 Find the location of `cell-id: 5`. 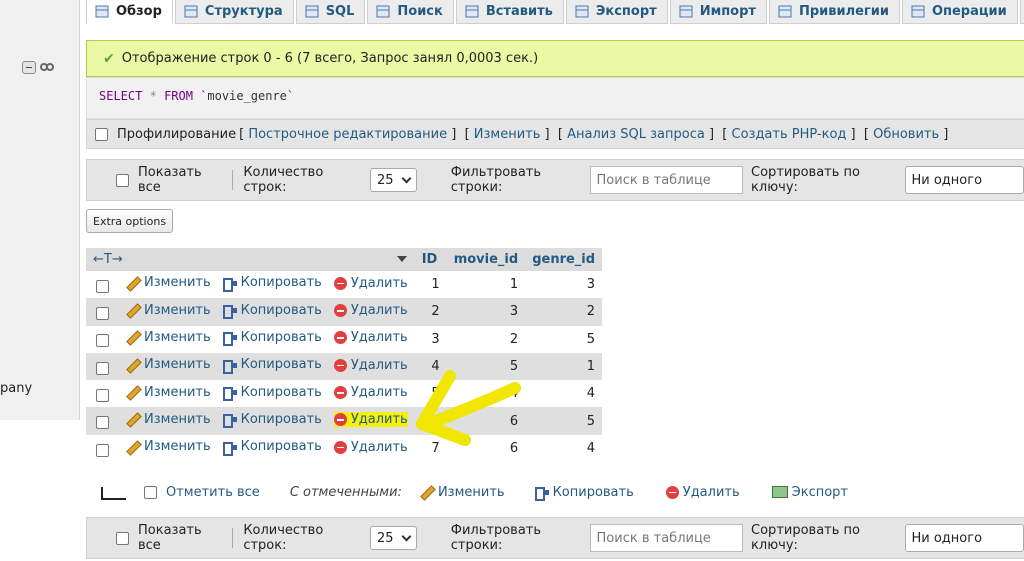

cell-id: 5 is located at coordinates (430, 394).